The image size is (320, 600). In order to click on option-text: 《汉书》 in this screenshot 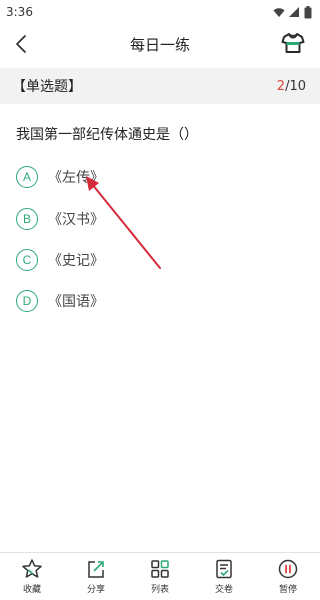, I will do `click(76, 220)`.